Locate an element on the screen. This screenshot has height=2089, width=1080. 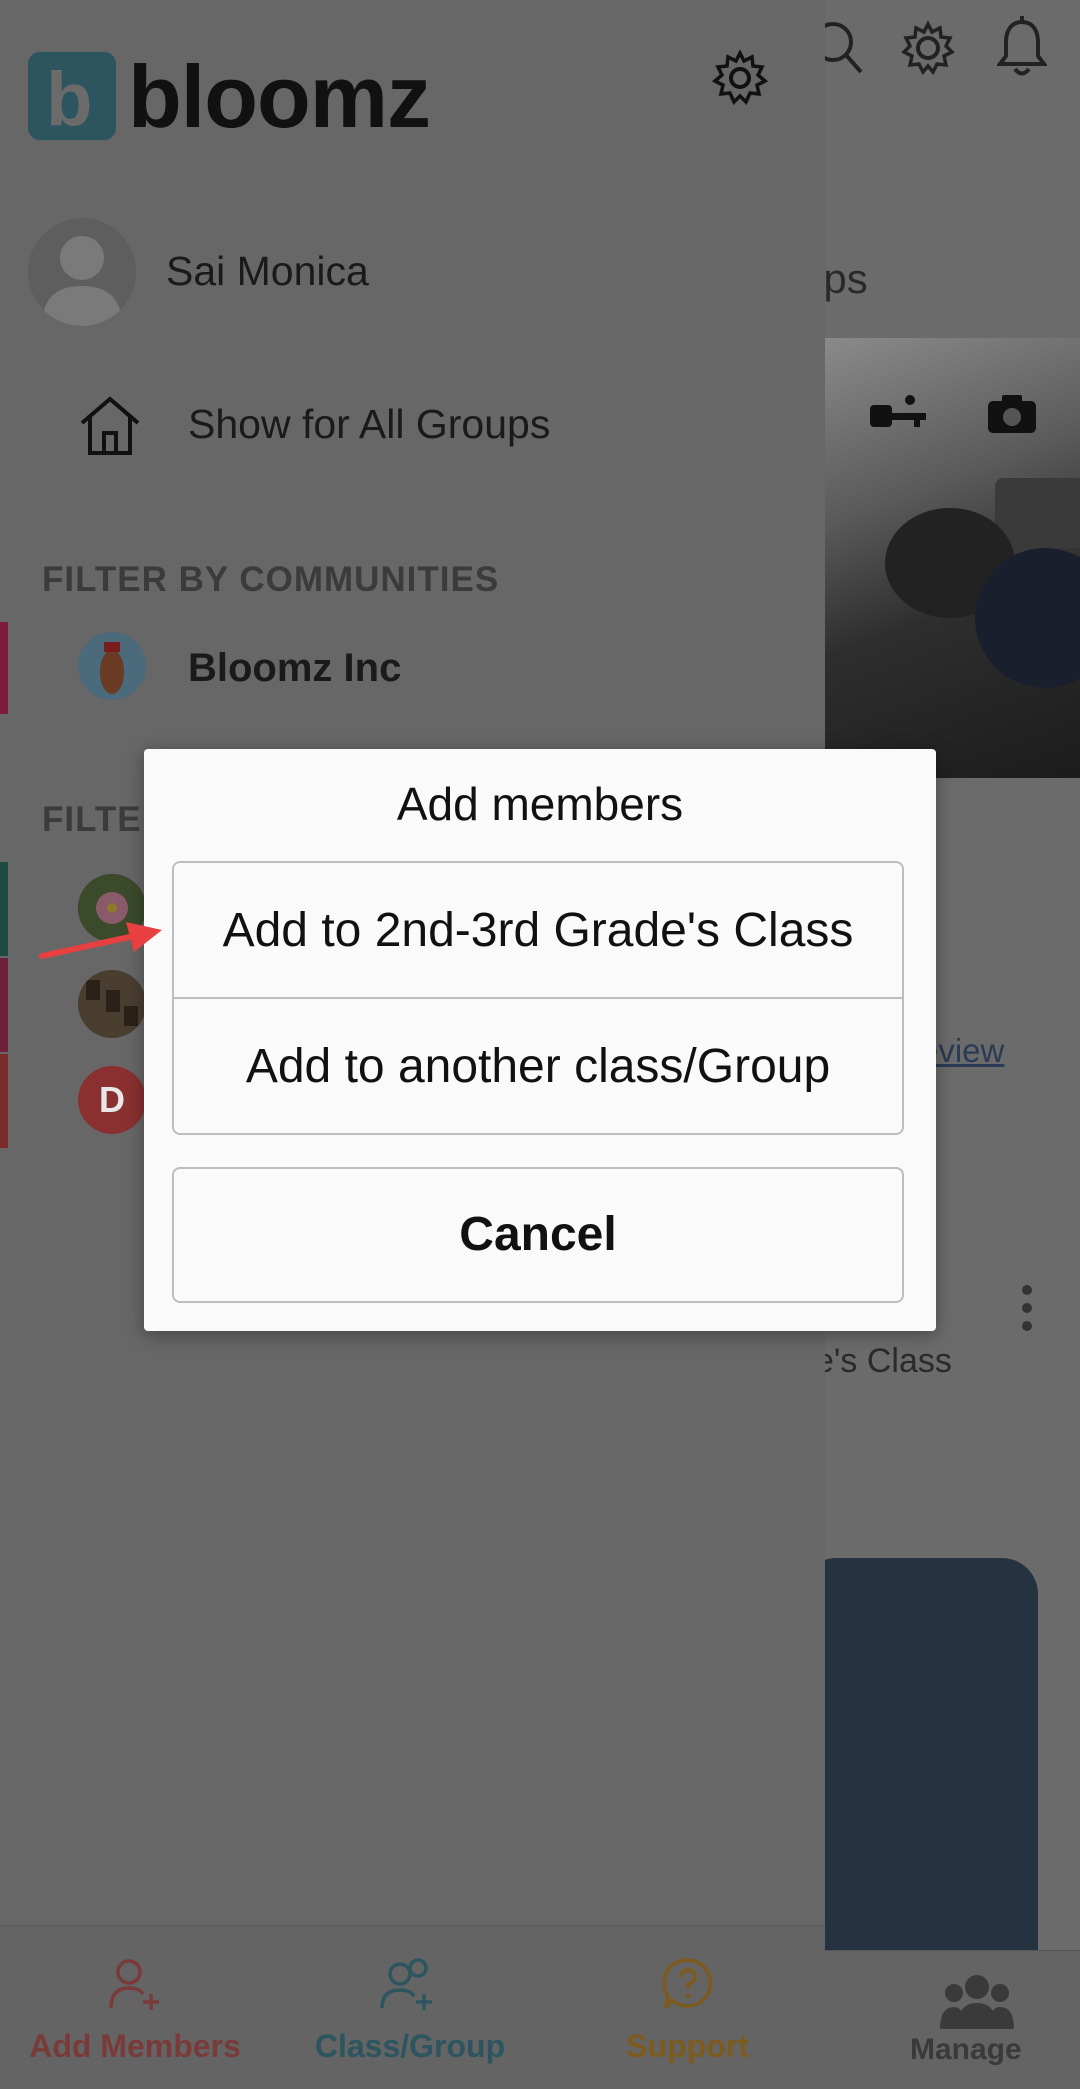
annotation-arrow-icon is located at coordinates (100, 942).